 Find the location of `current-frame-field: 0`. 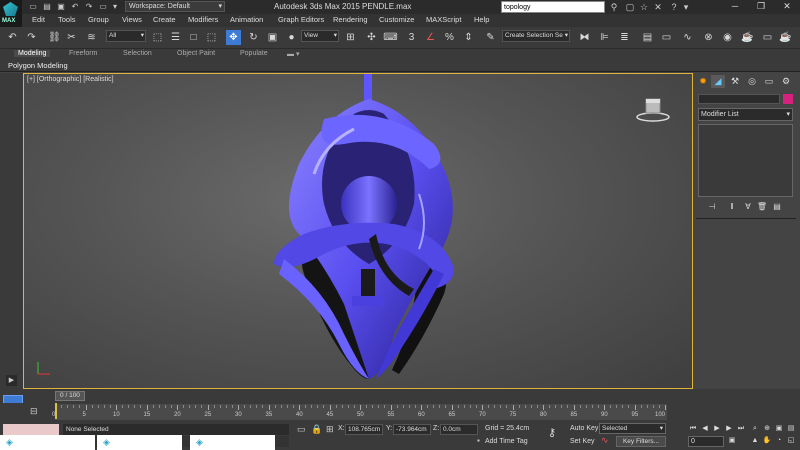

current-frame-field: 0 is located at coordinates (706, 441).